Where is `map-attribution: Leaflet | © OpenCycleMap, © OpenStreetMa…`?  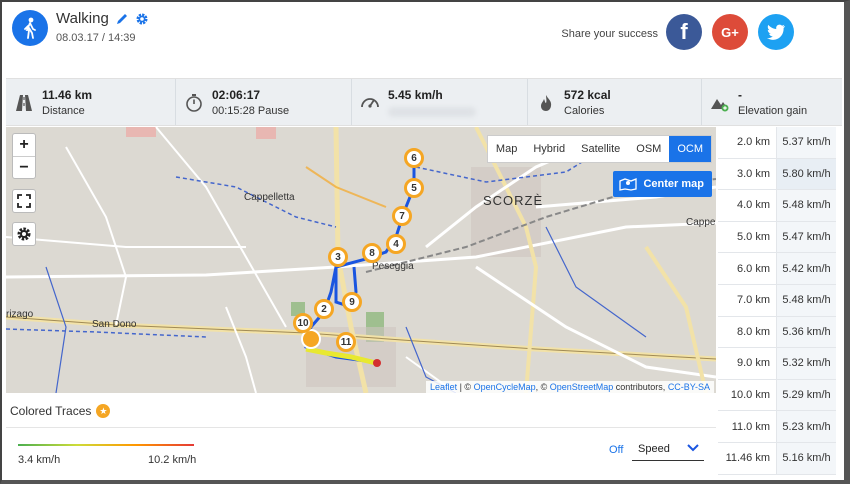 map-attribution: Leaflet | © OpenCycleMap, © OpenStreetMa… is located at coordinates (570, 387).